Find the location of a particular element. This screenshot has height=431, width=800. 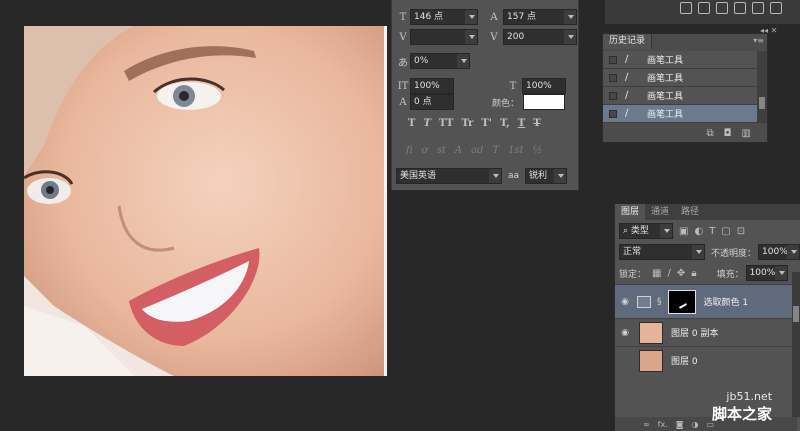

leading-field: 157 点 is located at coordinates (540, 17).